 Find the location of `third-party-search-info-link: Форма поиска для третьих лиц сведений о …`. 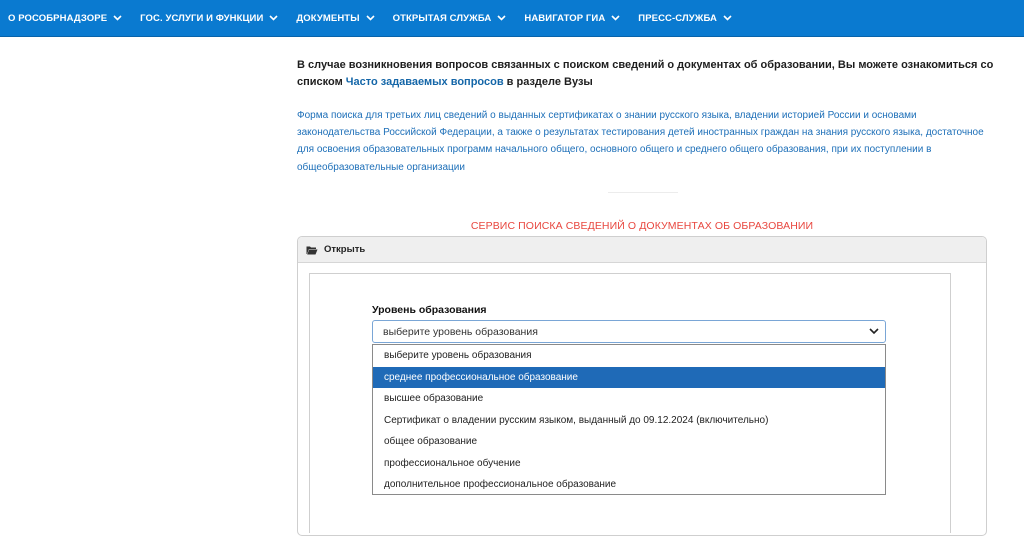

third-party-search-info-link: Форма поиска для третьих лиц сведений о … is located at coordinates (647, 141).